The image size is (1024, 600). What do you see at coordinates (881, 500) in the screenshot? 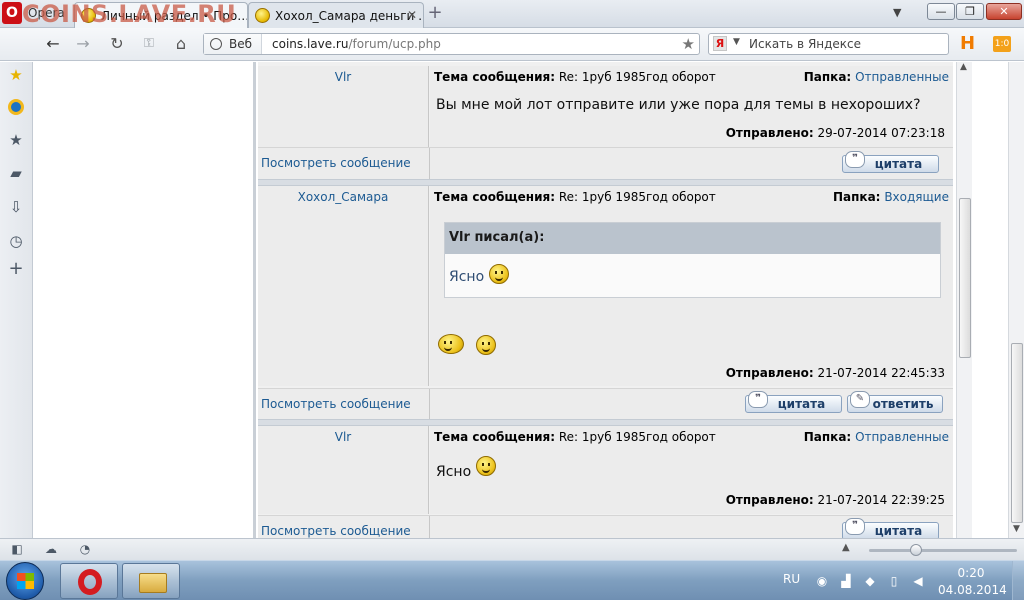
I see `sent-datetime: 21-07-2014 22:39:25` at bounding box center [881, 500].